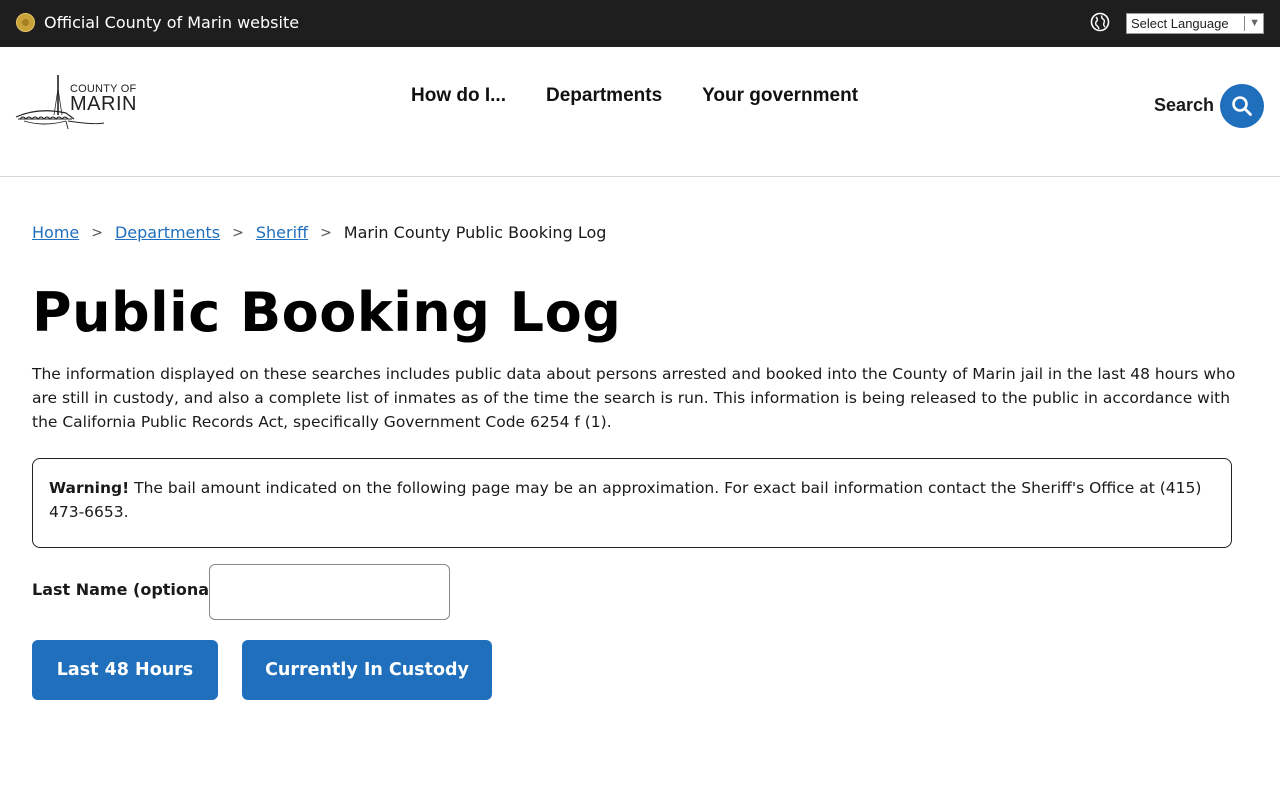 The image size is (1280, 800). I want to click on chevron-down-icon: ▼, so click(1254, 23).